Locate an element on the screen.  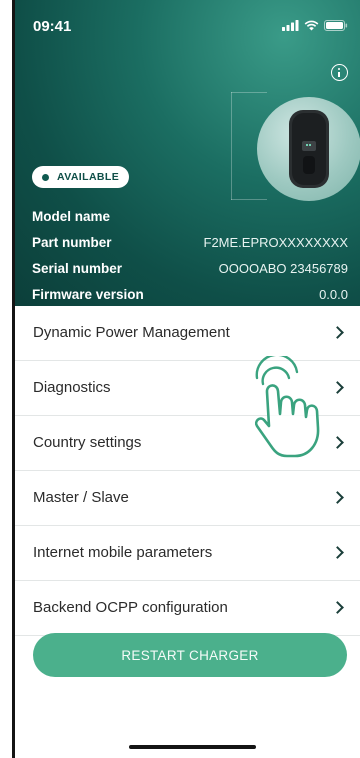
spec-label: Firmware version is located at coordinates (88, 294).